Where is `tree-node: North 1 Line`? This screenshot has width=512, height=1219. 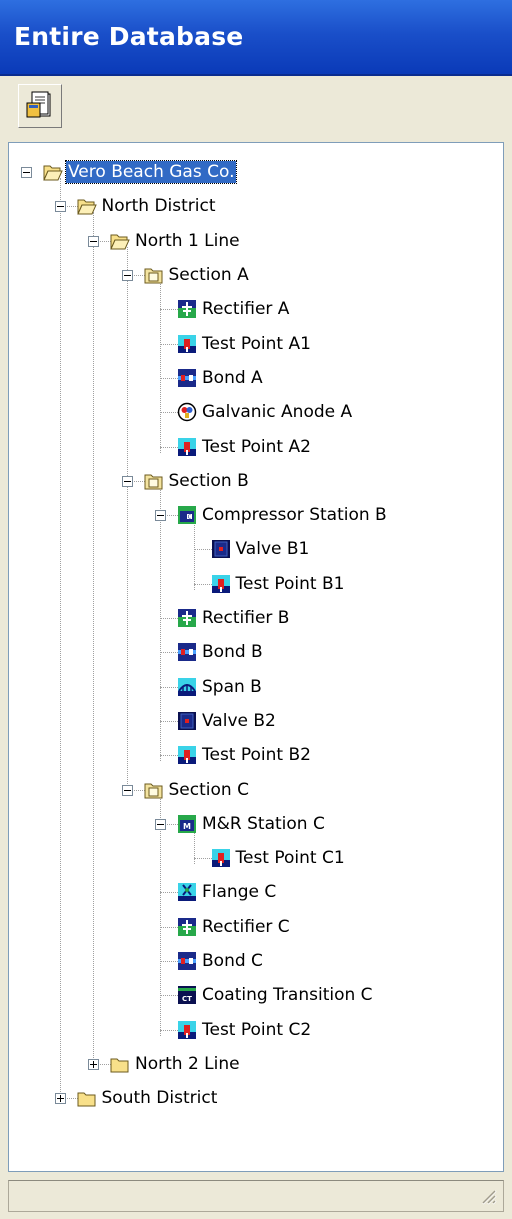 tree-node: North 1 Line is located at coordinates (254, 241).